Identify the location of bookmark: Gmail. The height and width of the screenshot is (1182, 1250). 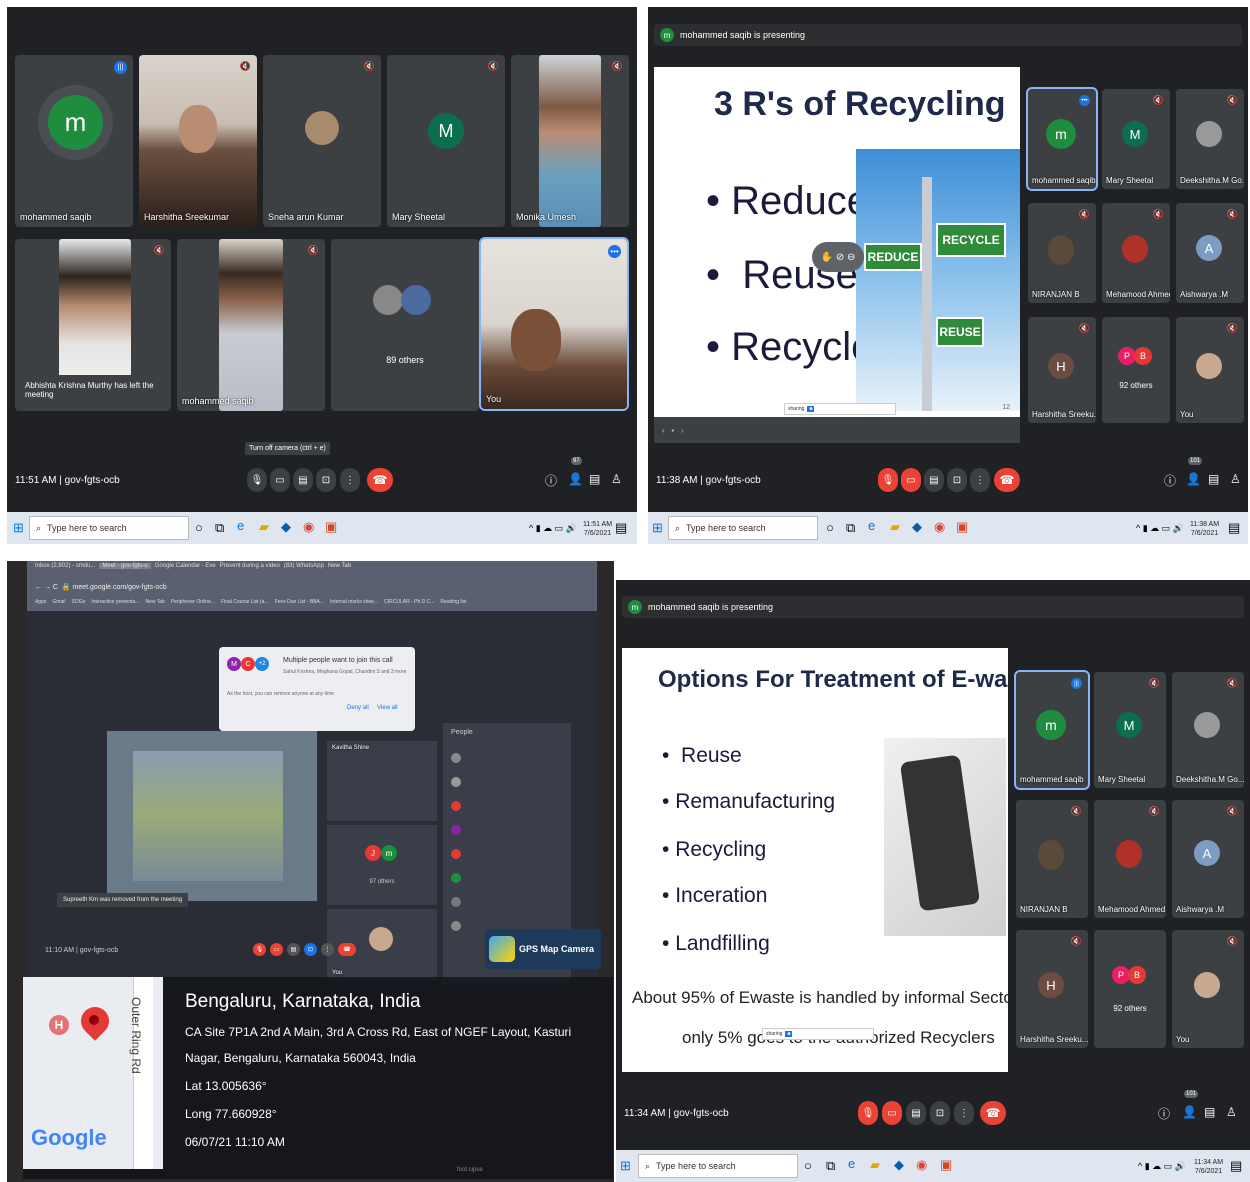
(58, 602).